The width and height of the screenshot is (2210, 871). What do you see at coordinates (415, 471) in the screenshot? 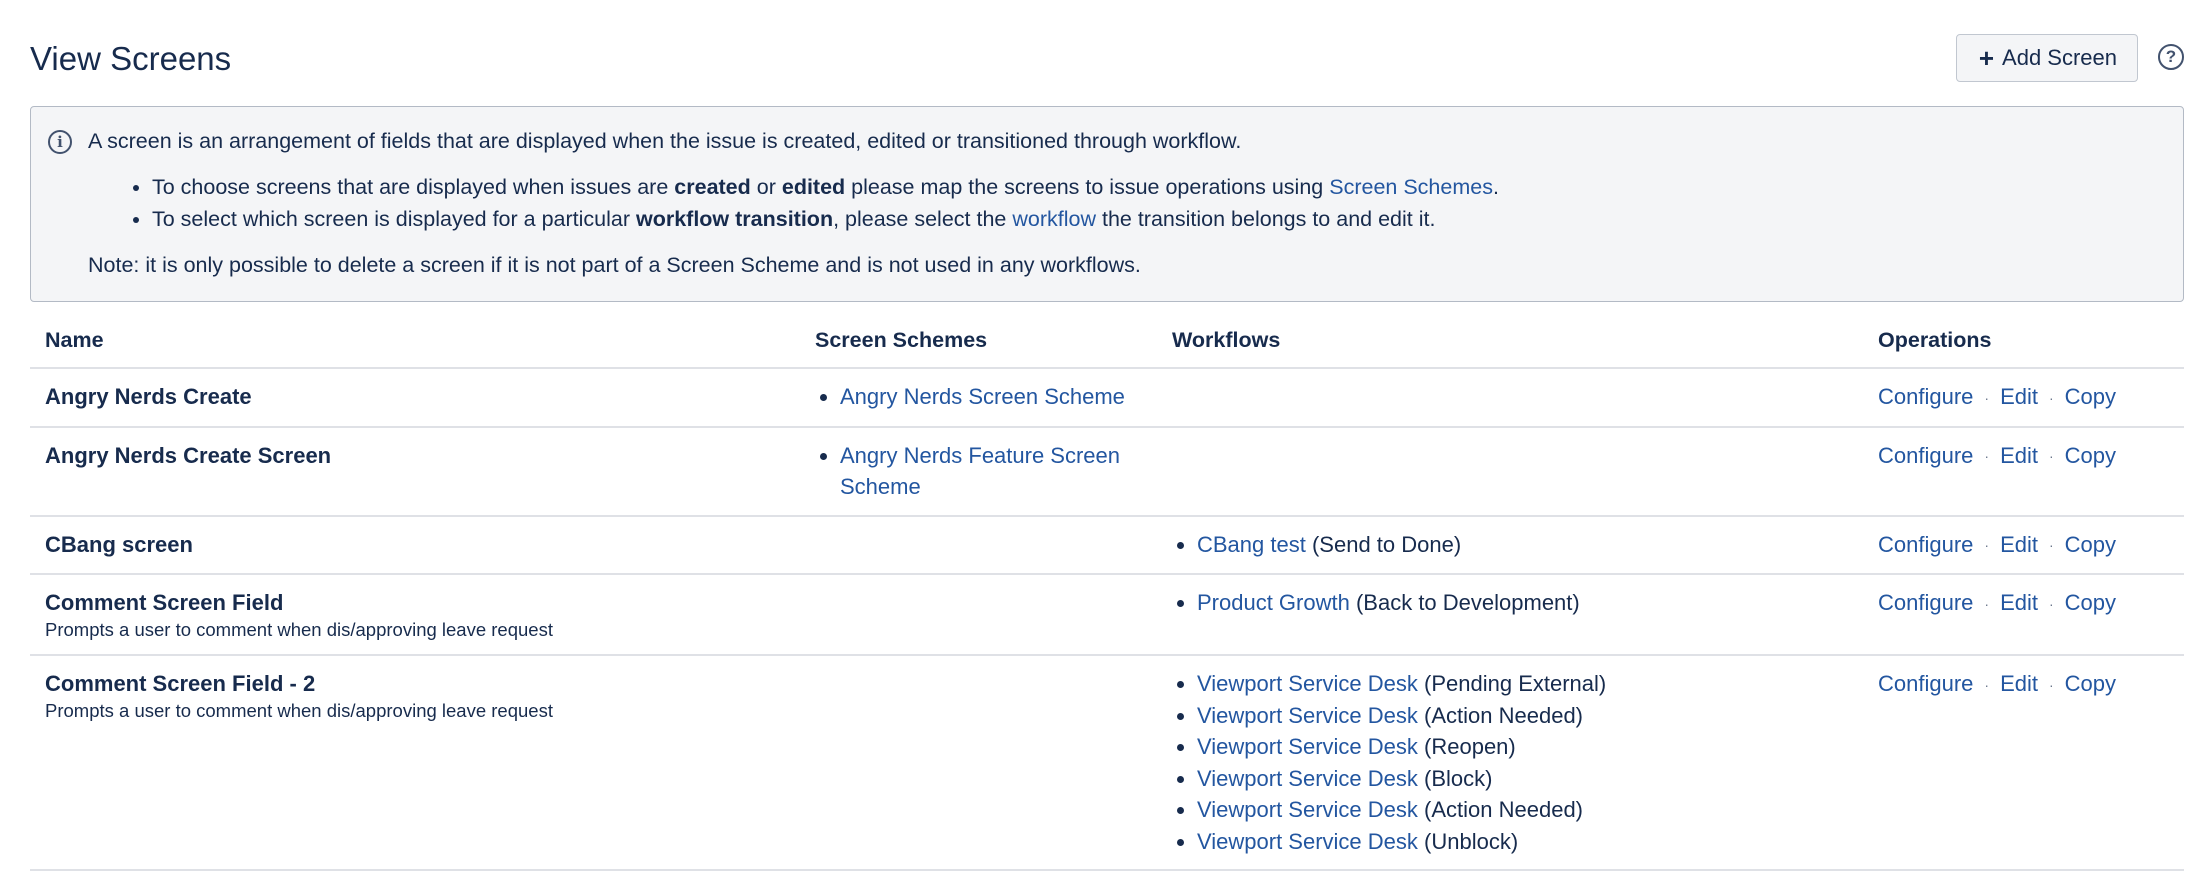
I see `cell-name: Angry Nerds Create Screen` at bounding box center [415, 471].